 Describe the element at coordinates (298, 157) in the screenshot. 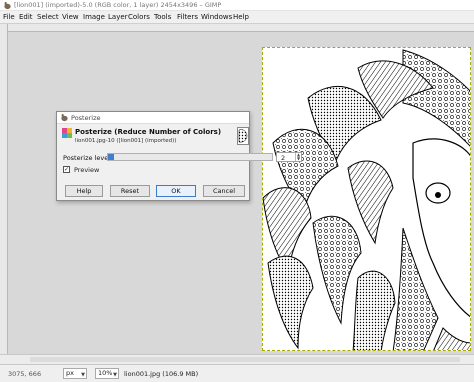

I see `spin-arrows-icon: ▲ ▼` at that location.